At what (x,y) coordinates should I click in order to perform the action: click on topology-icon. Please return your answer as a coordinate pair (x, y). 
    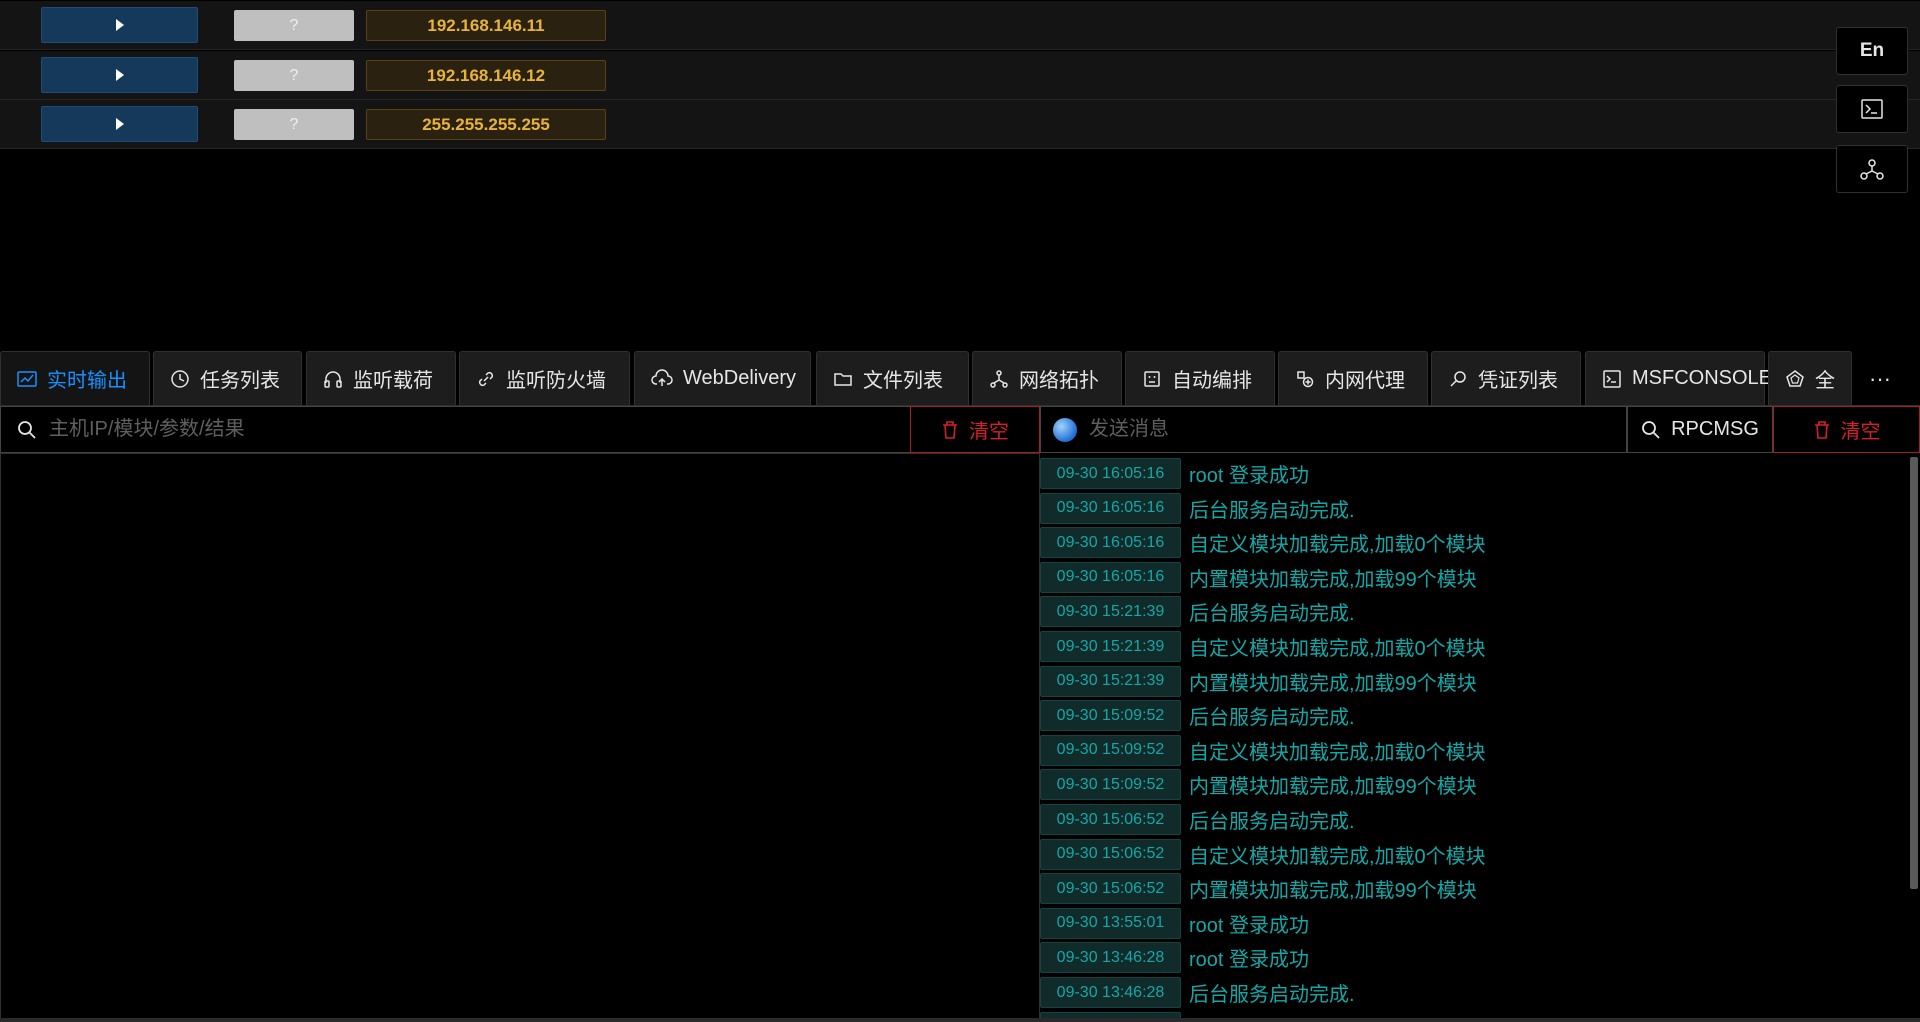
    Looking at the image, I should click on (1872, 169).